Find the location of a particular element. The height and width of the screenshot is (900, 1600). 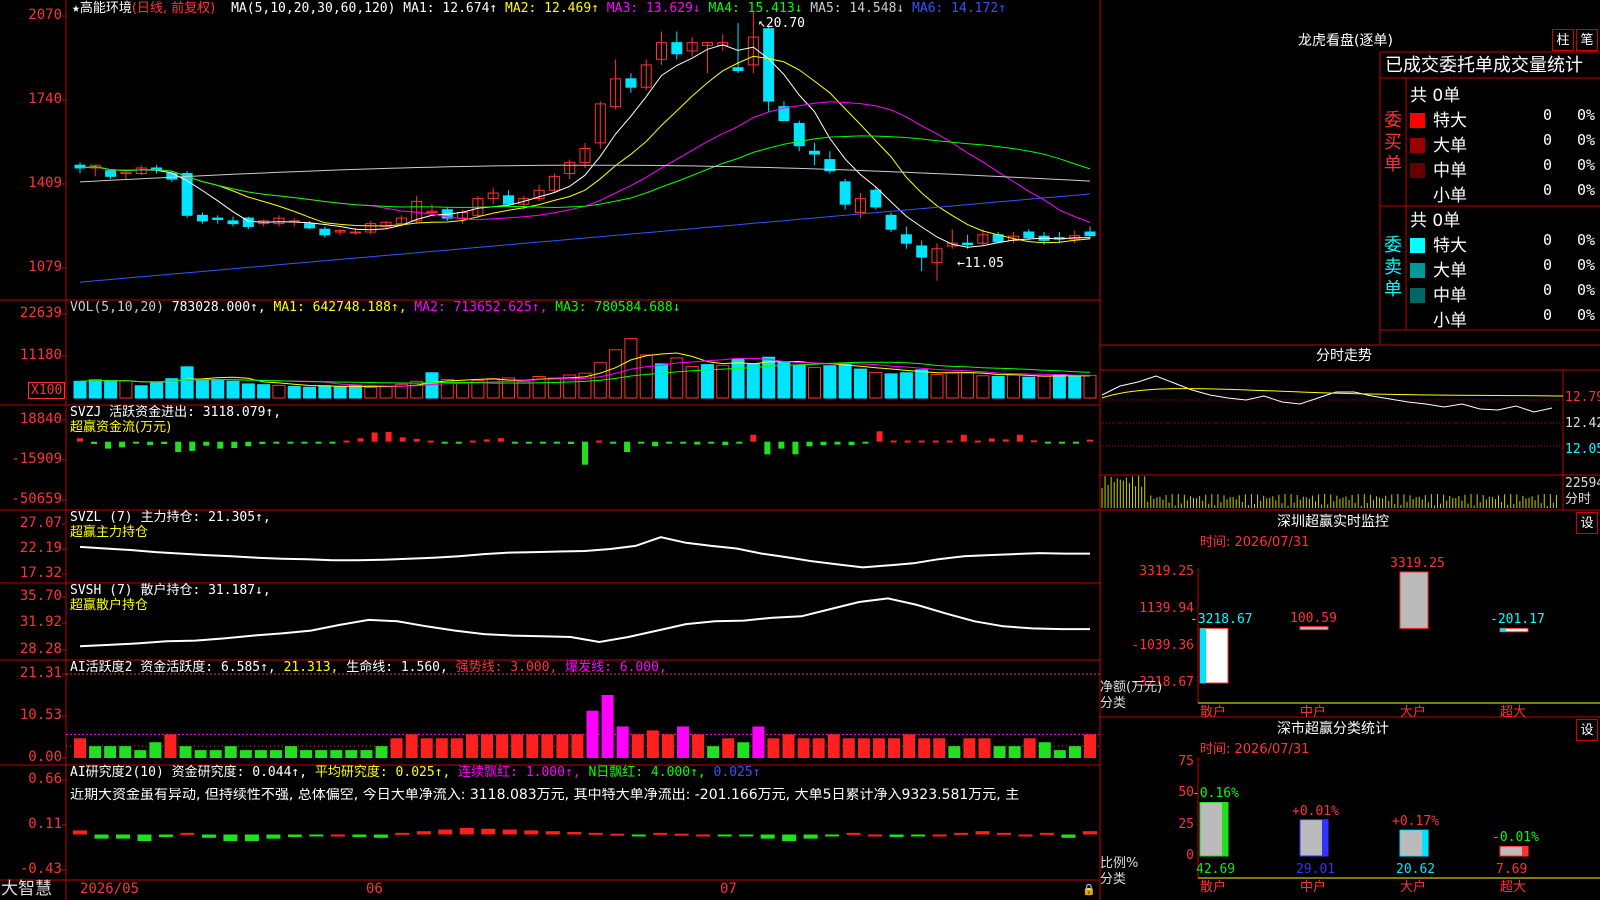

left-tick-3-1: 22.19 is located at coordinates (40, 548).